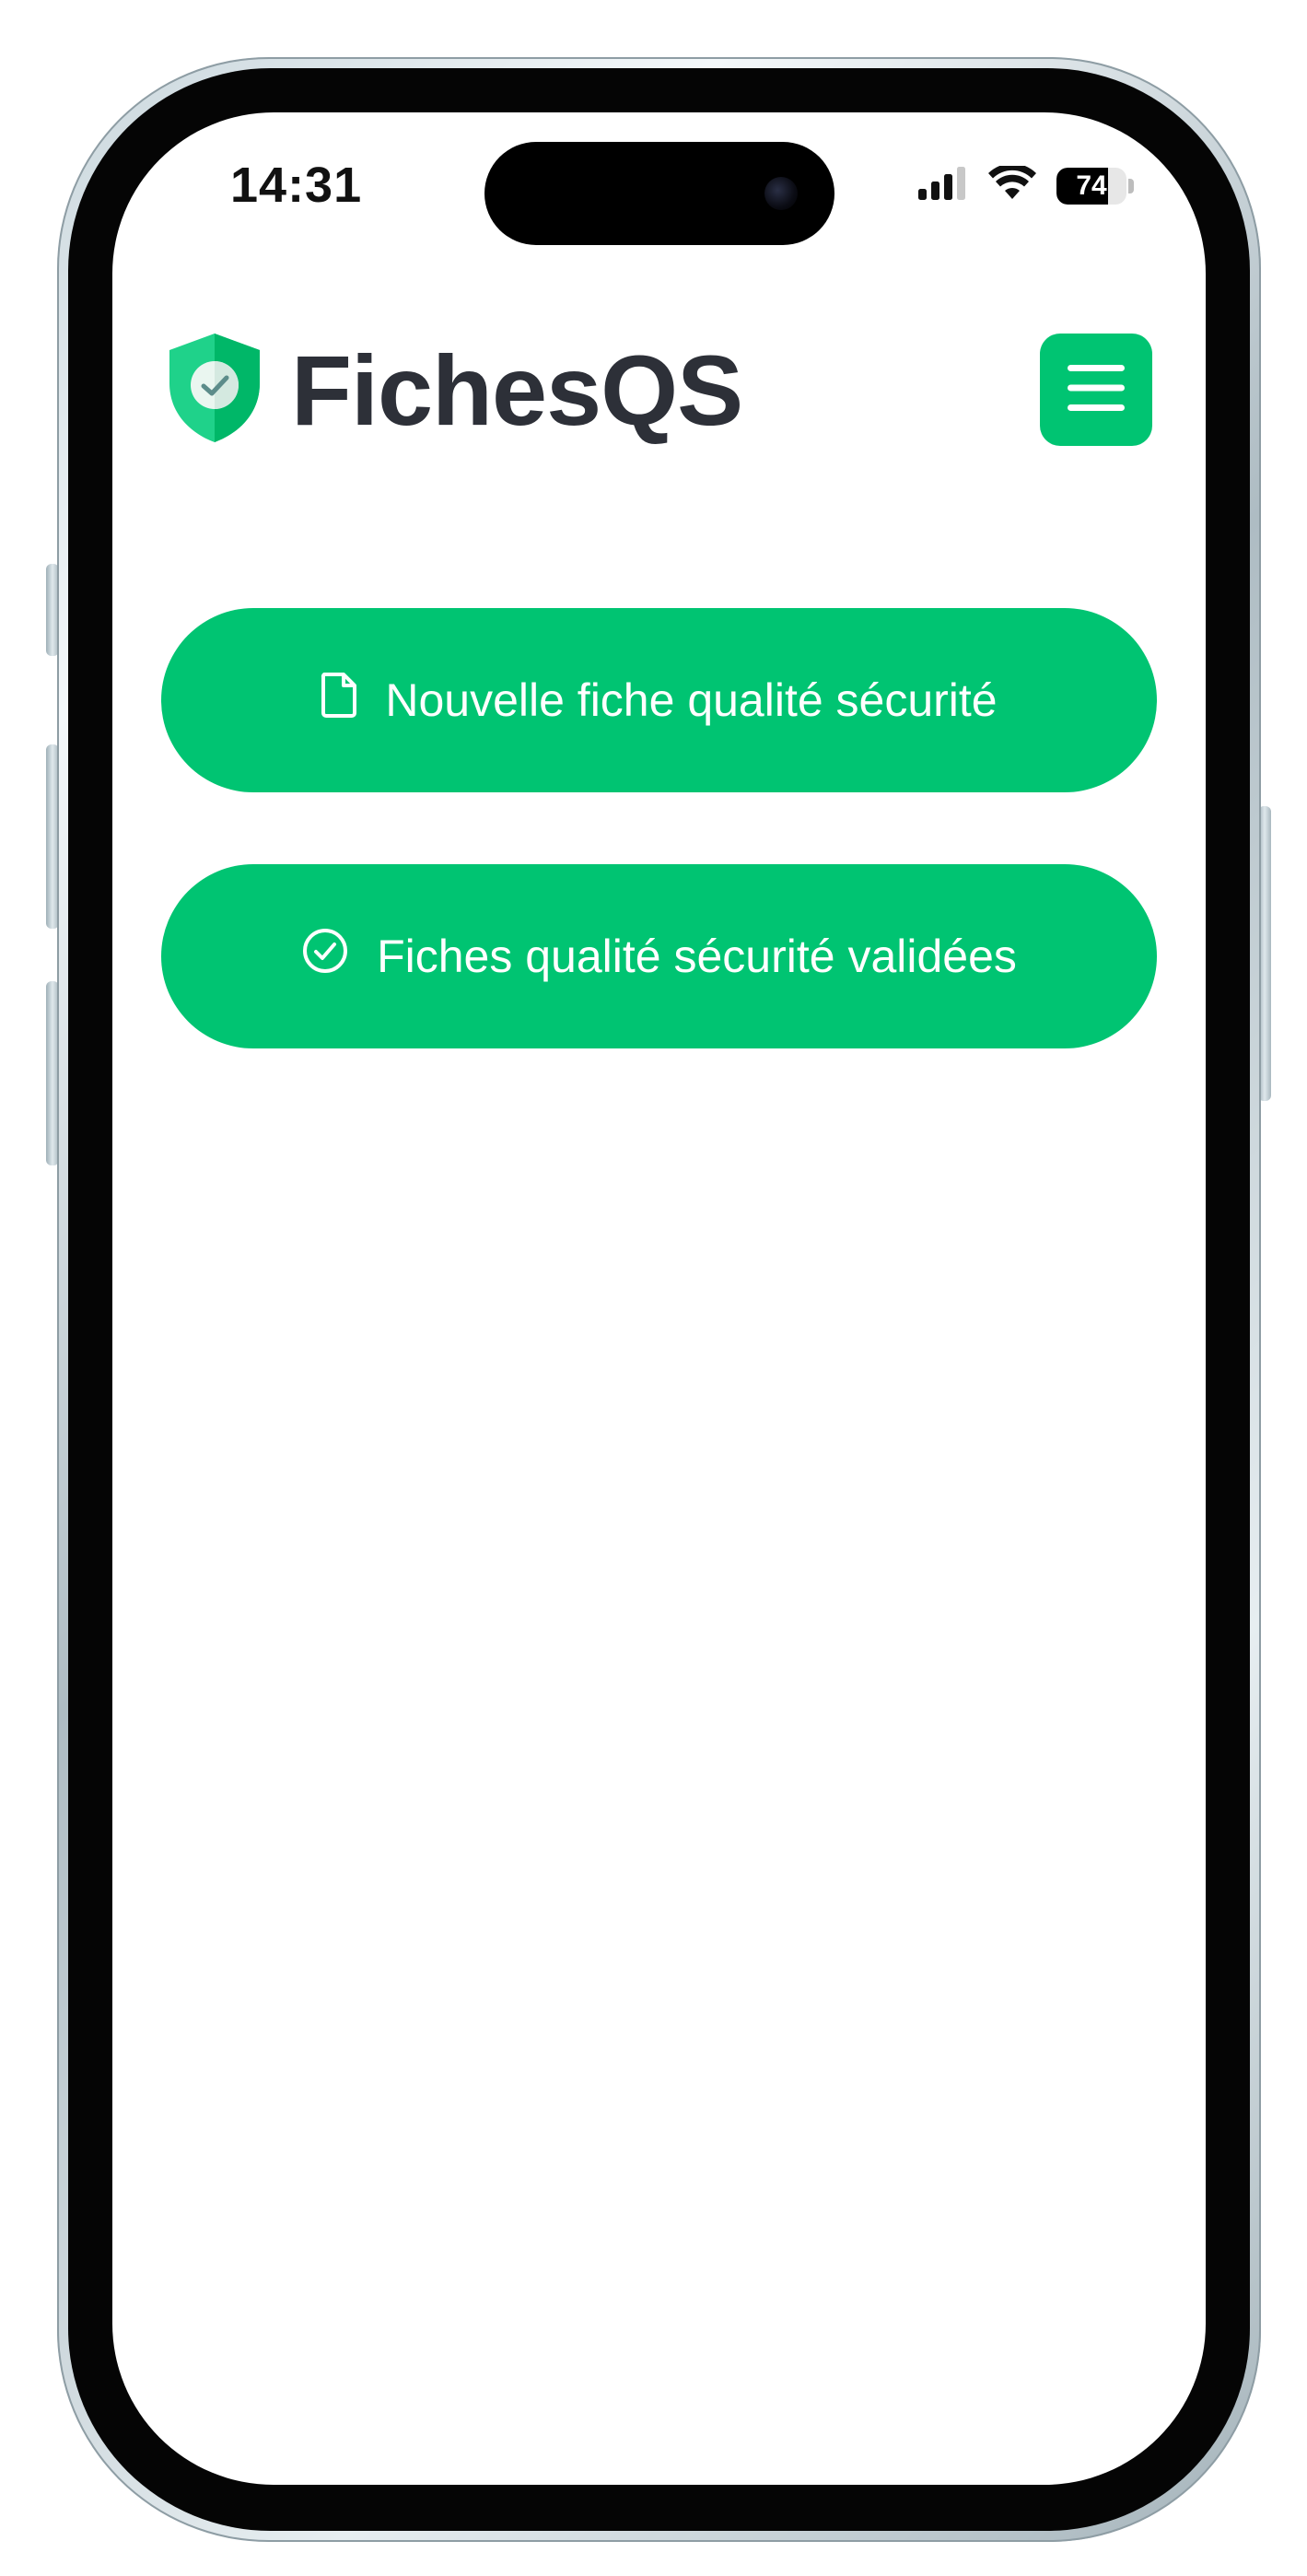  What do you see at coordinates (517, 390) in the screenshot?
I see `app-title: FichesQS` at bounding box center [517, 390].